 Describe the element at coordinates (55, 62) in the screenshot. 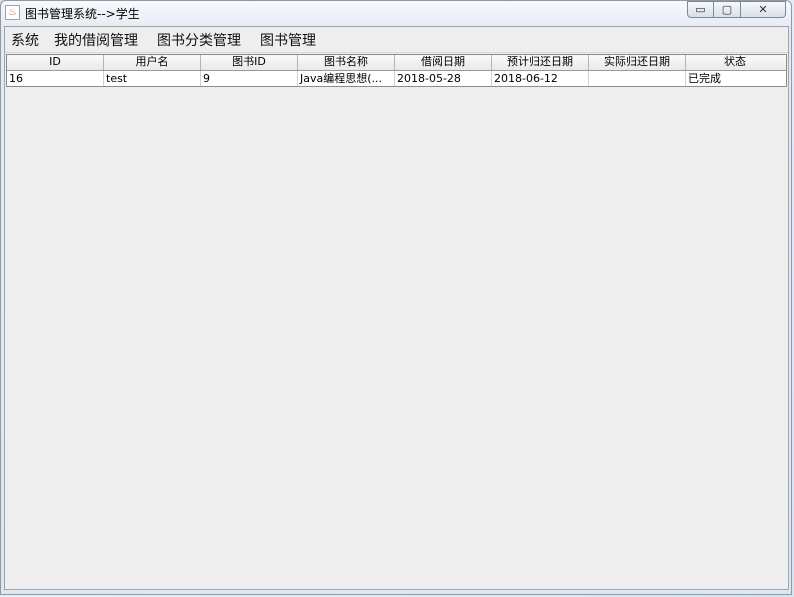

I see `column-header-id: ID` at that location.